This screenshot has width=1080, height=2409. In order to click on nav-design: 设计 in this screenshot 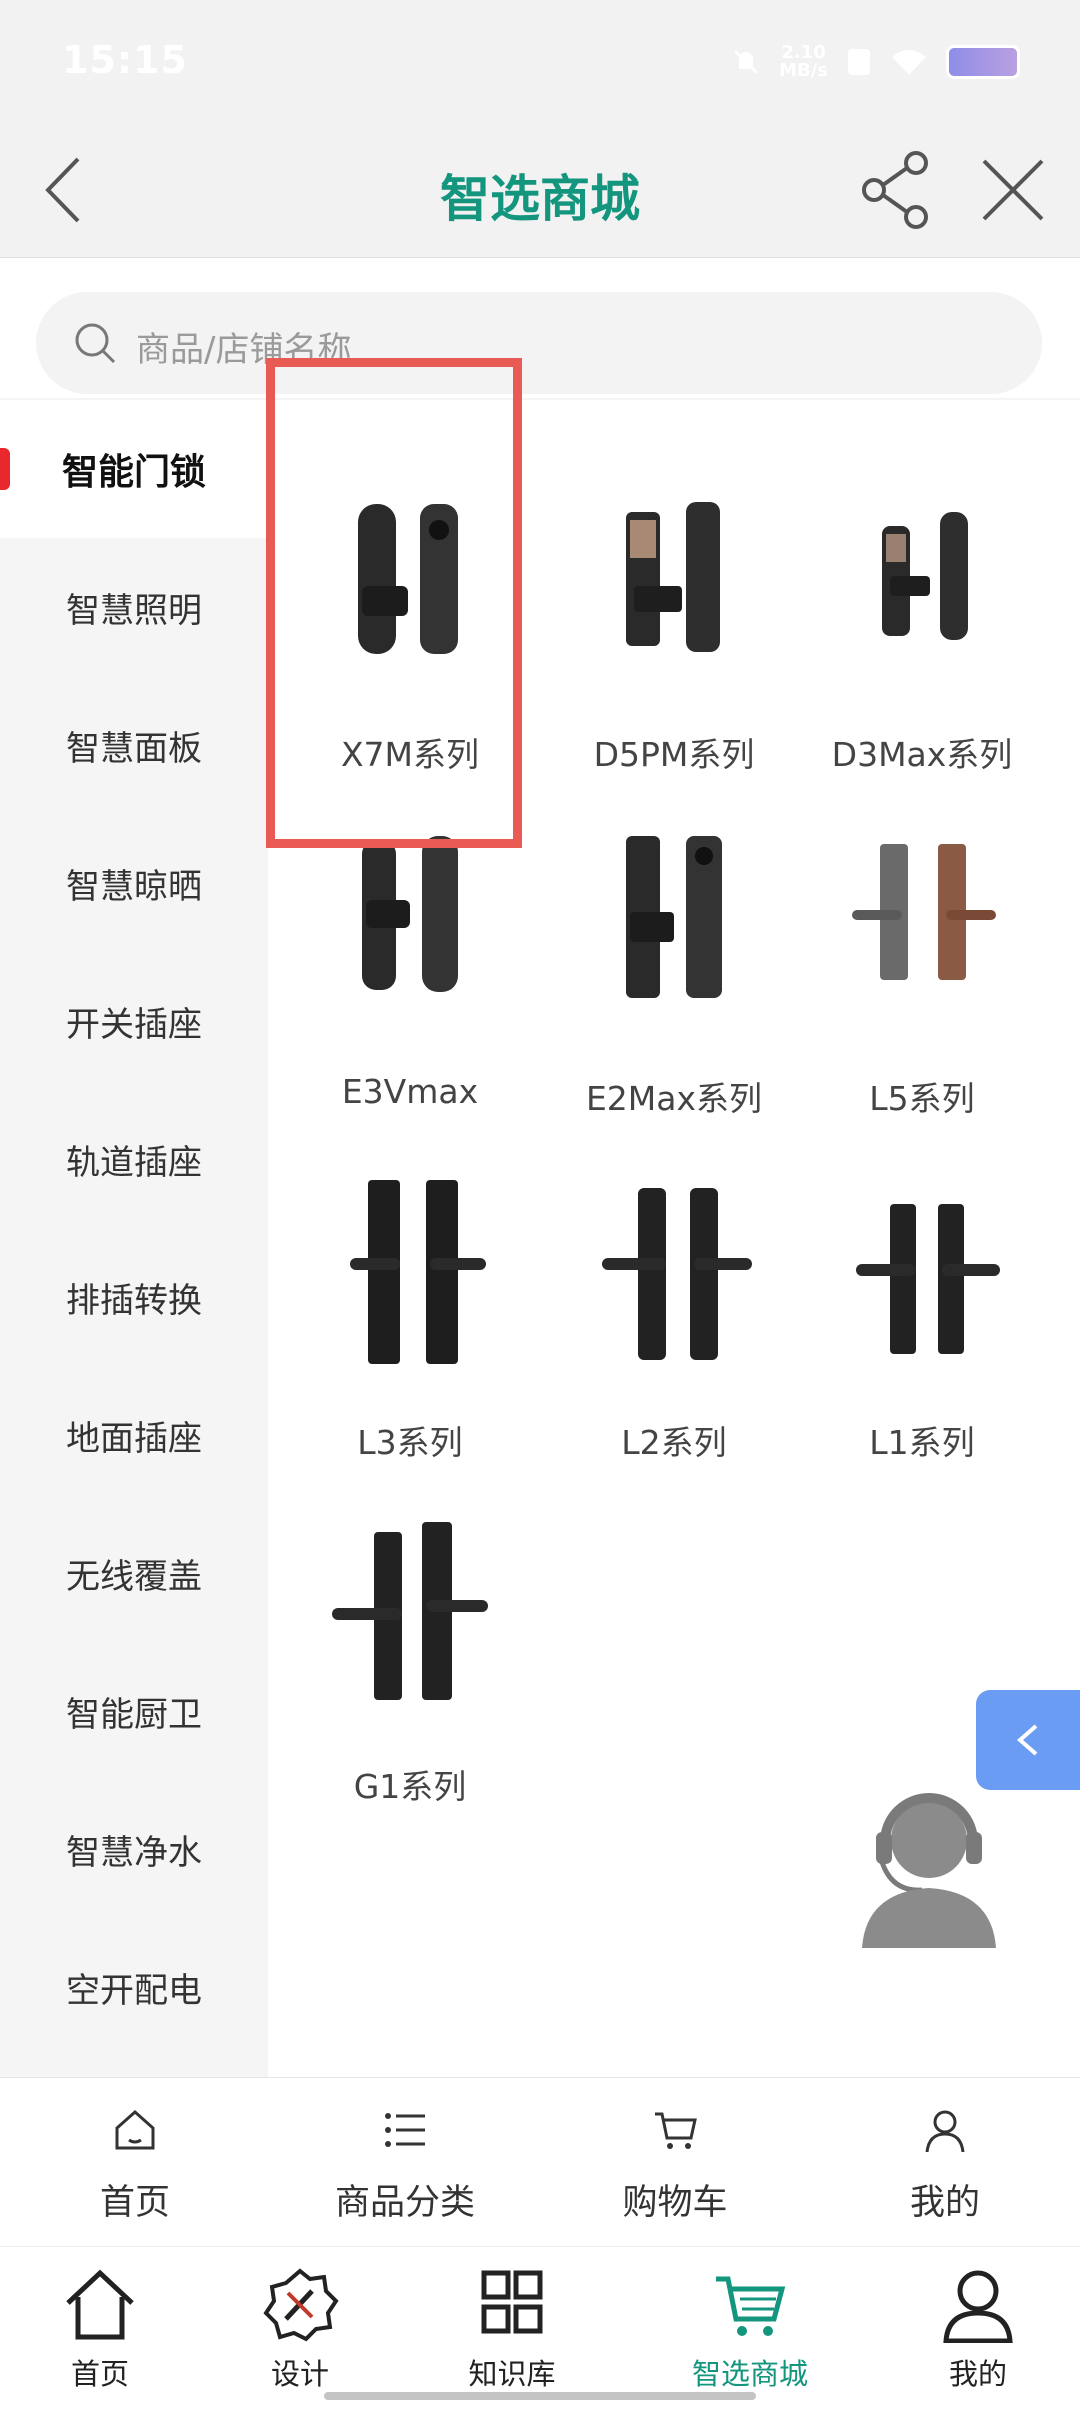, I will do `click(300, 2328)`.